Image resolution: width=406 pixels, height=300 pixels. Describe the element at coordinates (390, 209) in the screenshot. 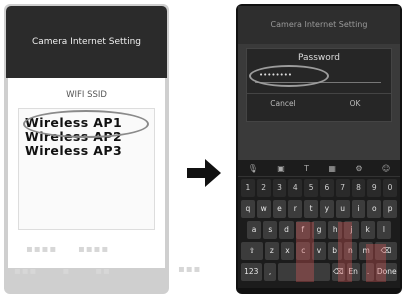

I see `key-p: p` at that location.